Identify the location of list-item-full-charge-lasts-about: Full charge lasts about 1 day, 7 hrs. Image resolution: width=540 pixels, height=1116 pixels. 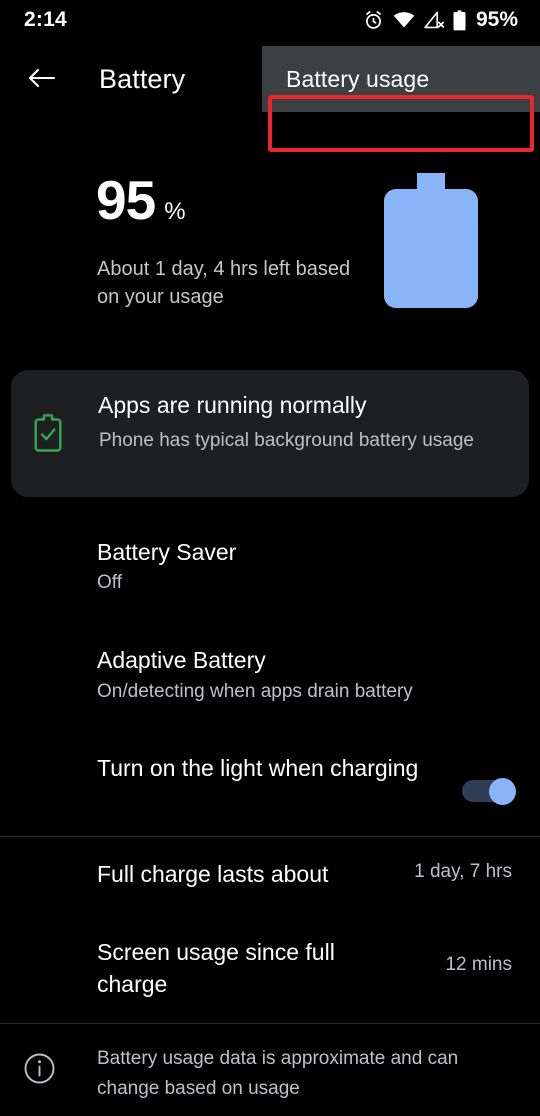
(270, 880).